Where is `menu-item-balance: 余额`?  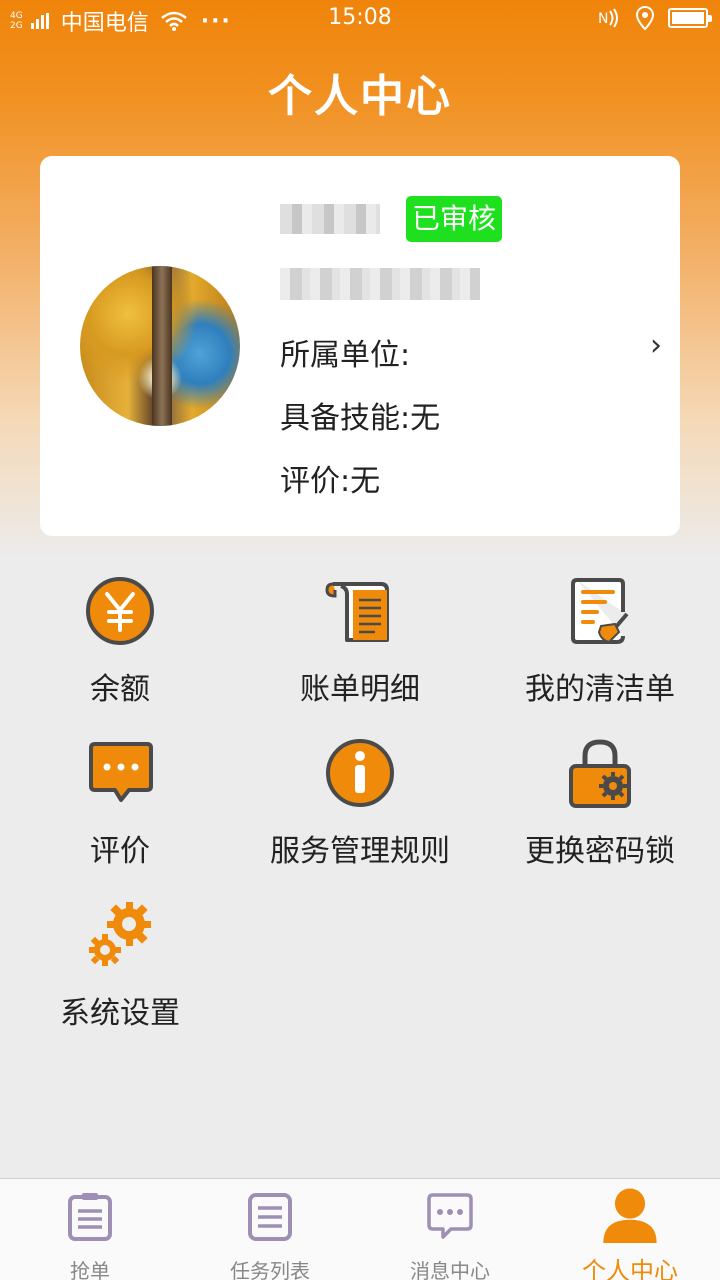
menu-item-balance: 余额 is located at coordinates (120, 641).